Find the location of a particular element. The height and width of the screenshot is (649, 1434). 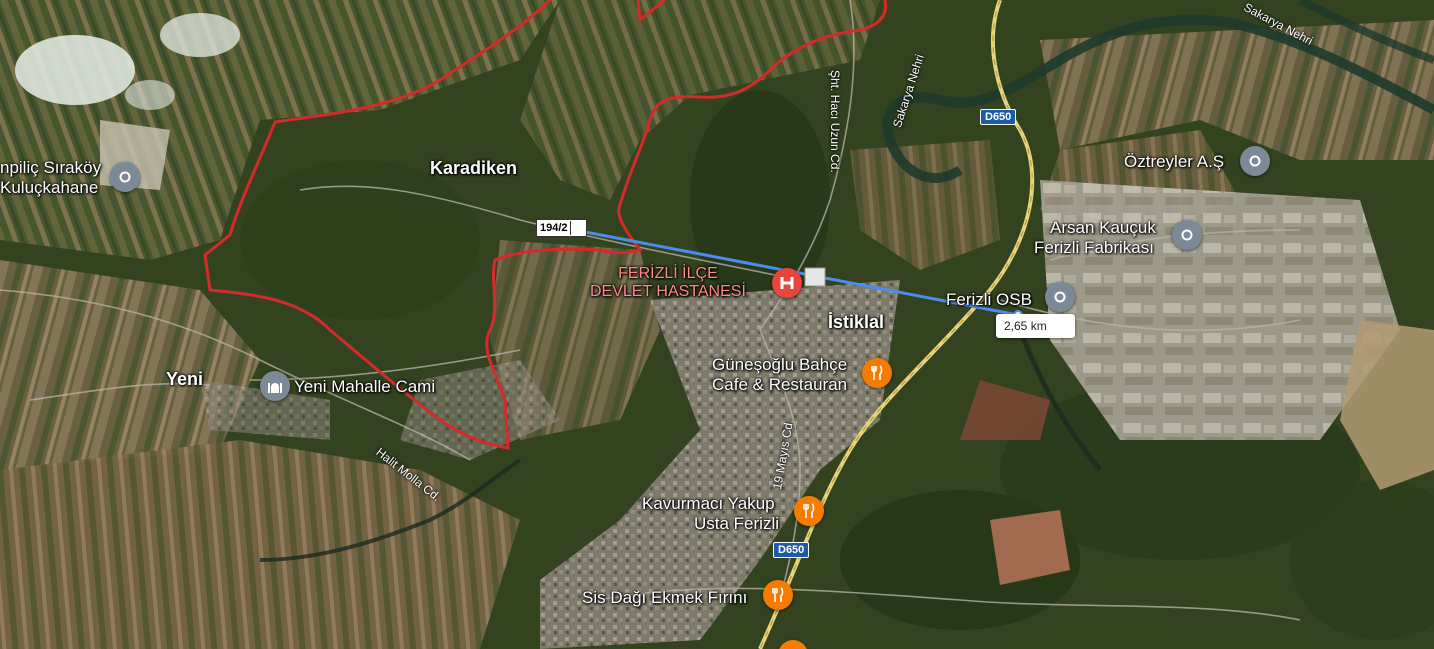

poi-label-yeni-mahalle-cami: Yeni Mahalle Cami is located at coordinates (364, 387).